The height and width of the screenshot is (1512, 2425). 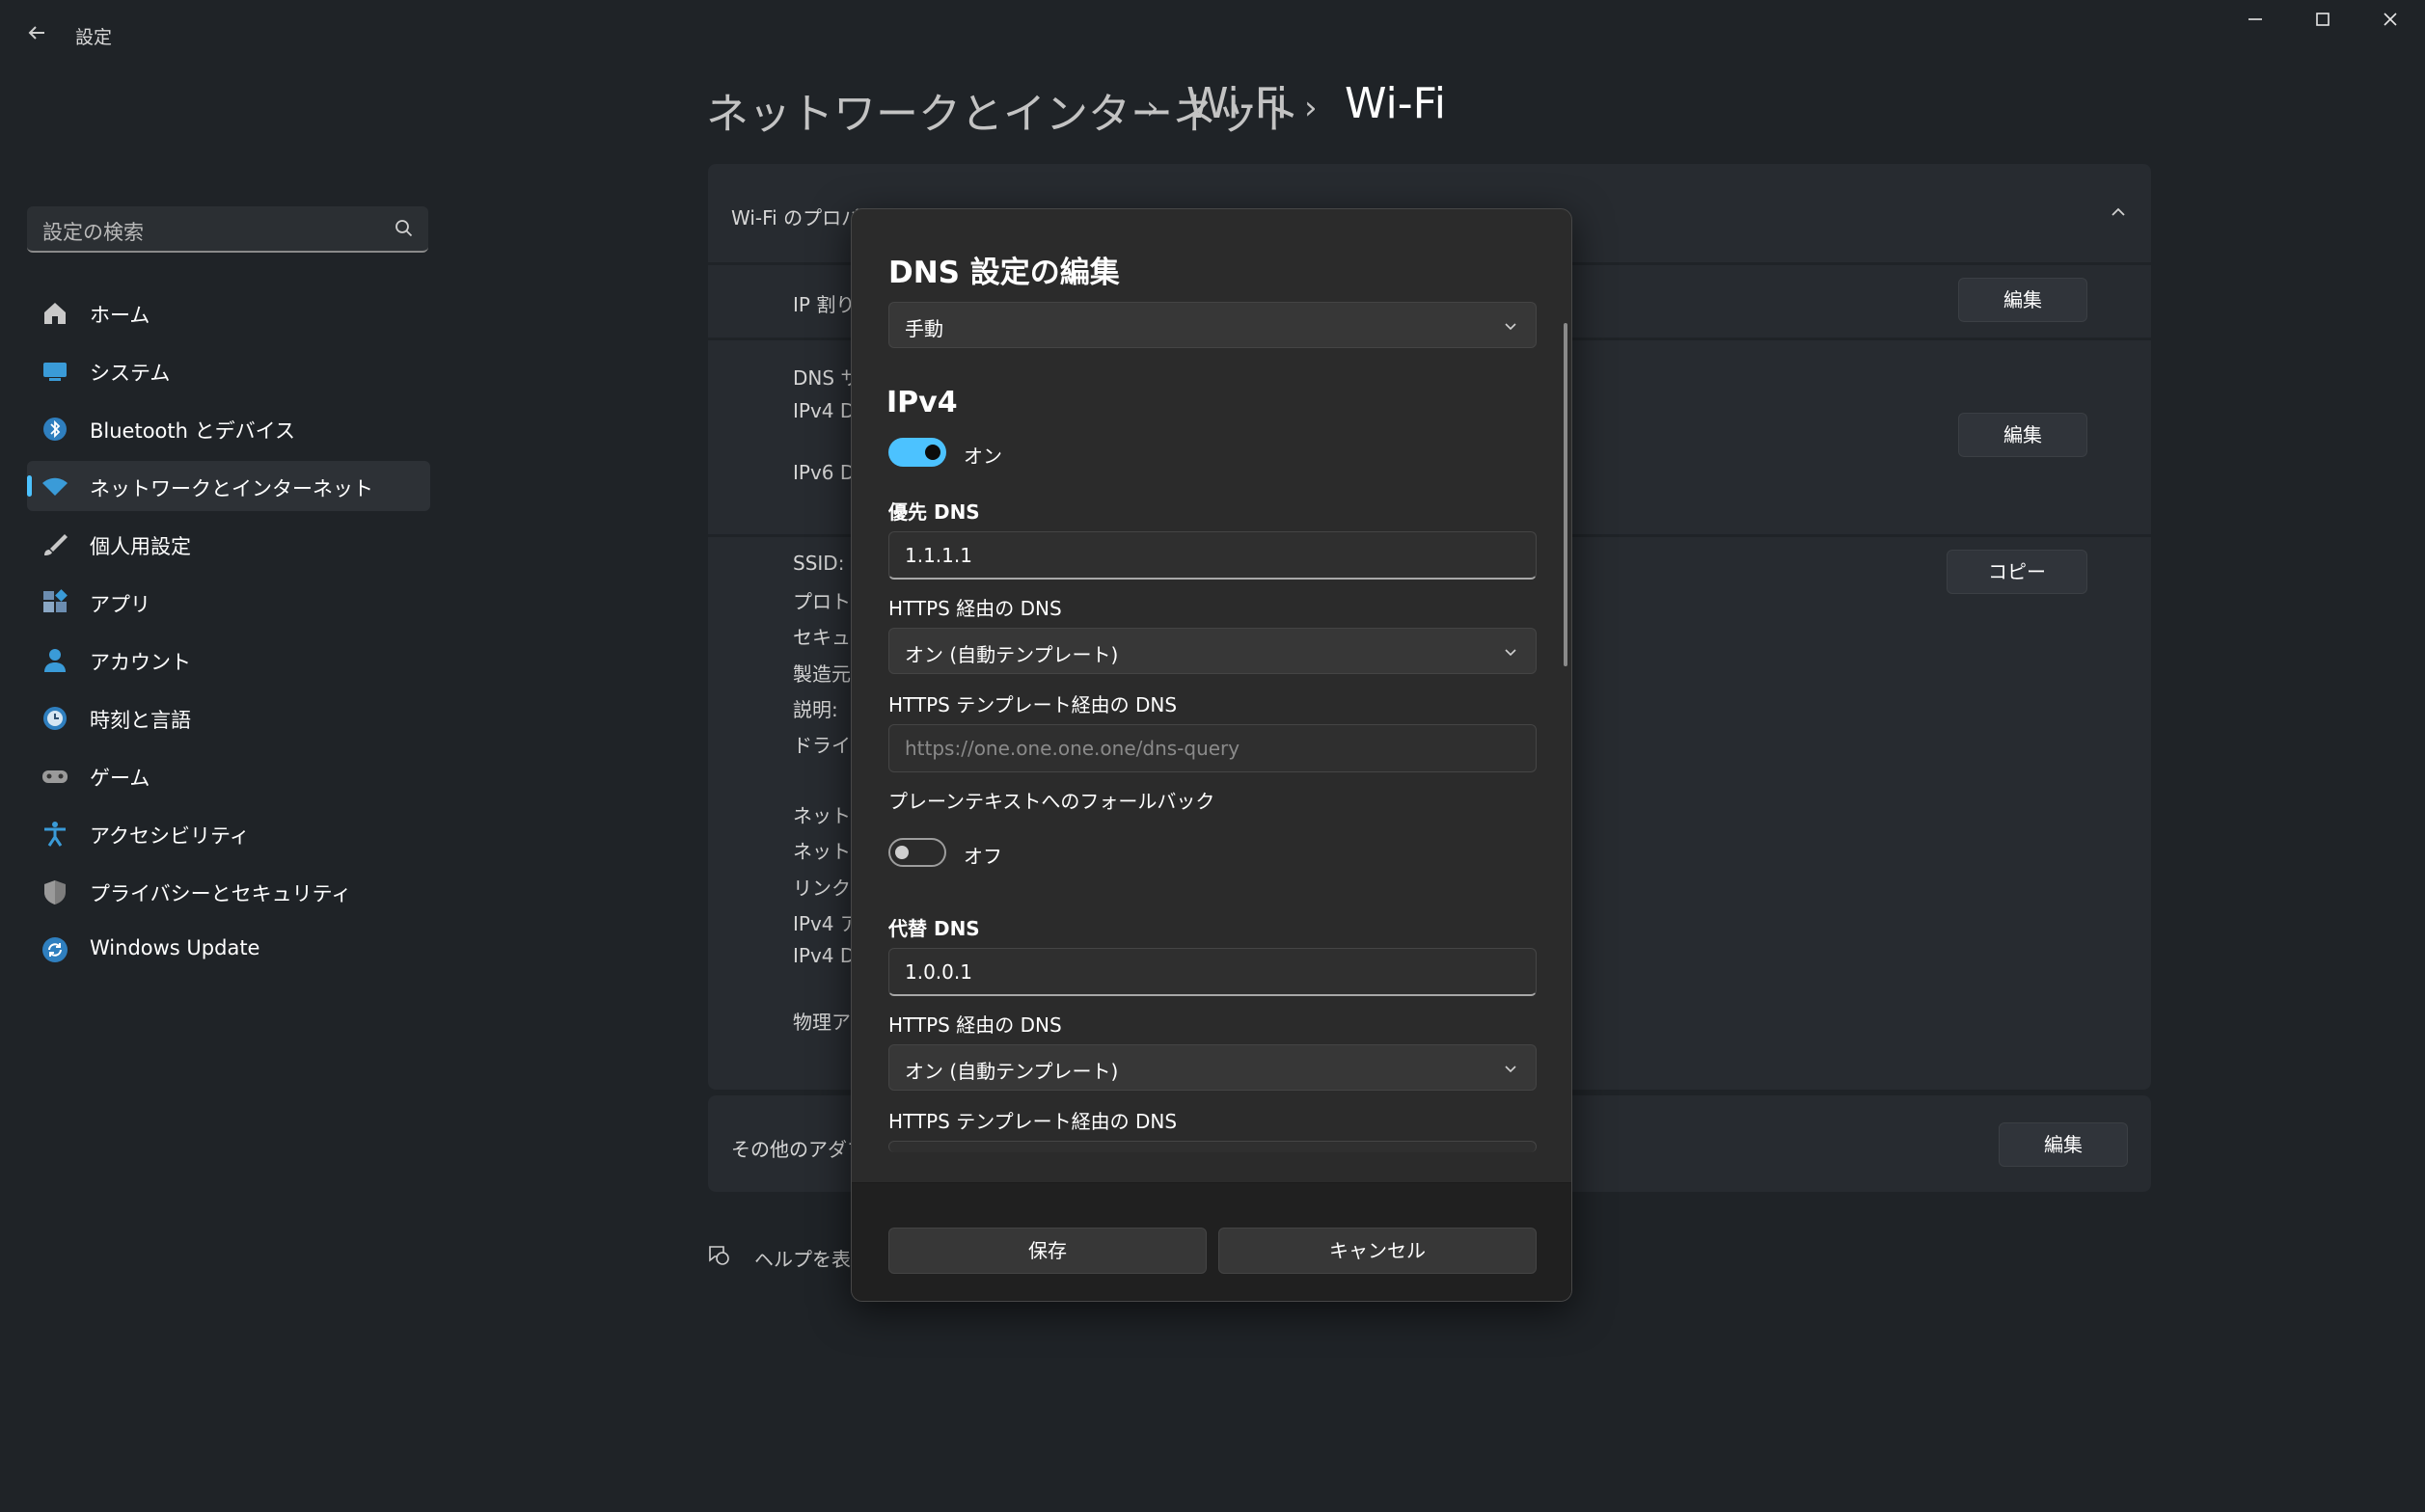 I want to click on active-indicator, so click(x=29, y=486).